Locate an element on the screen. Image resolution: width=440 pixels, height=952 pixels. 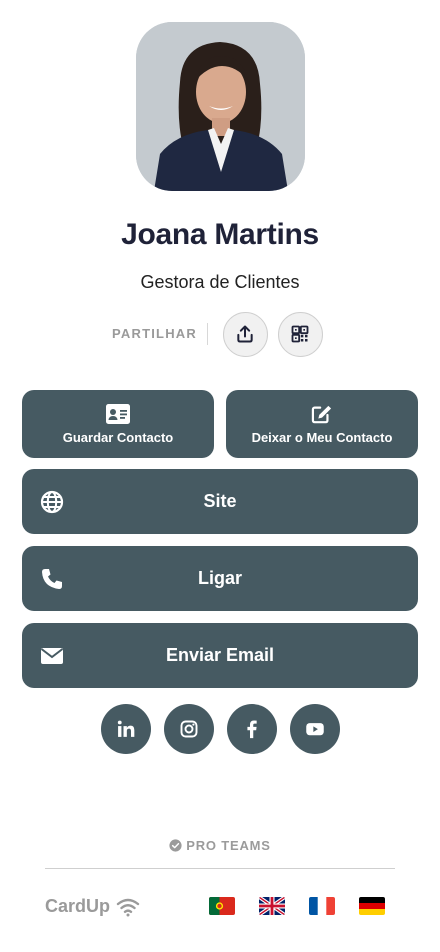
email-label: Enviar Email is located at coordinates (220, 655).